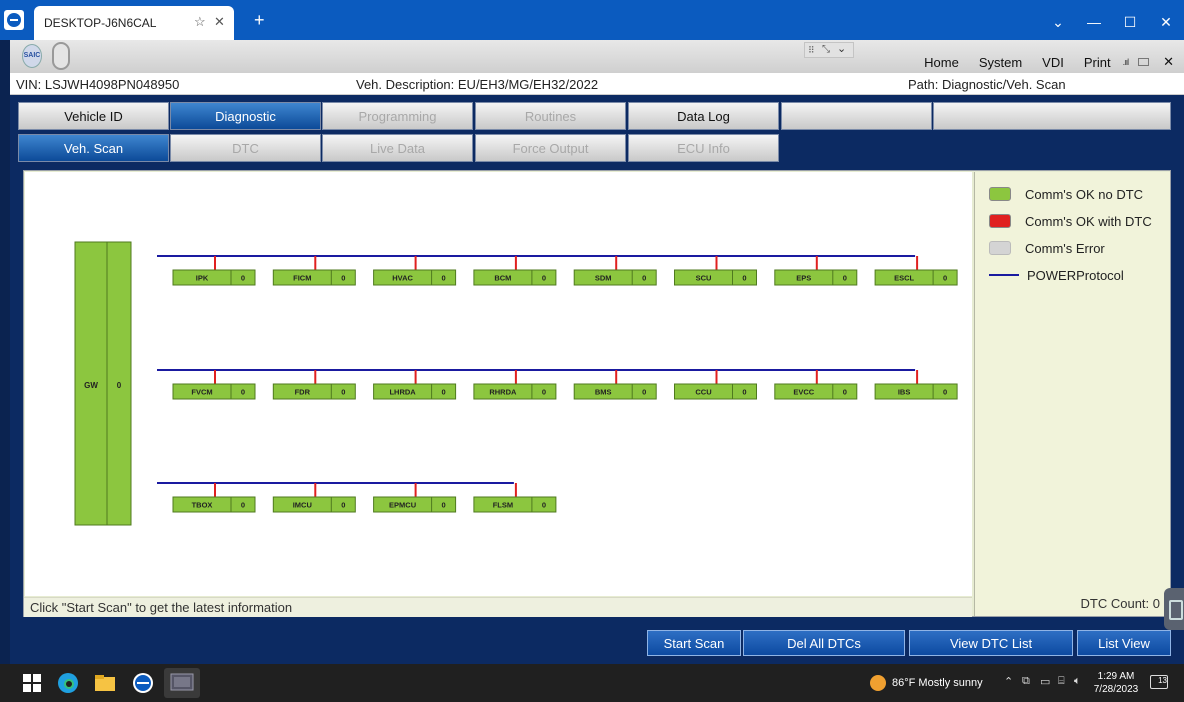 This screenshot has height=702, width=1184. Describe the element at coordinates (259, 20) in the screenshot. I see `new-tab-button: +` at that location.